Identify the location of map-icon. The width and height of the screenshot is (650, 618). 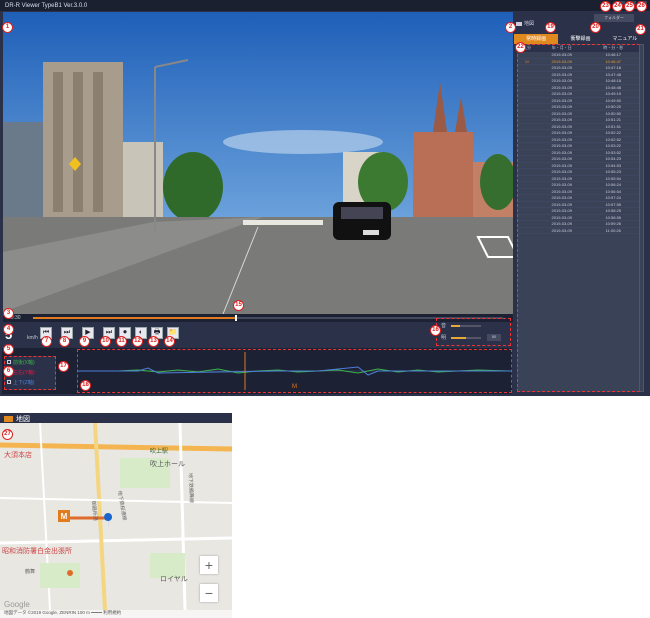
(519, 23).